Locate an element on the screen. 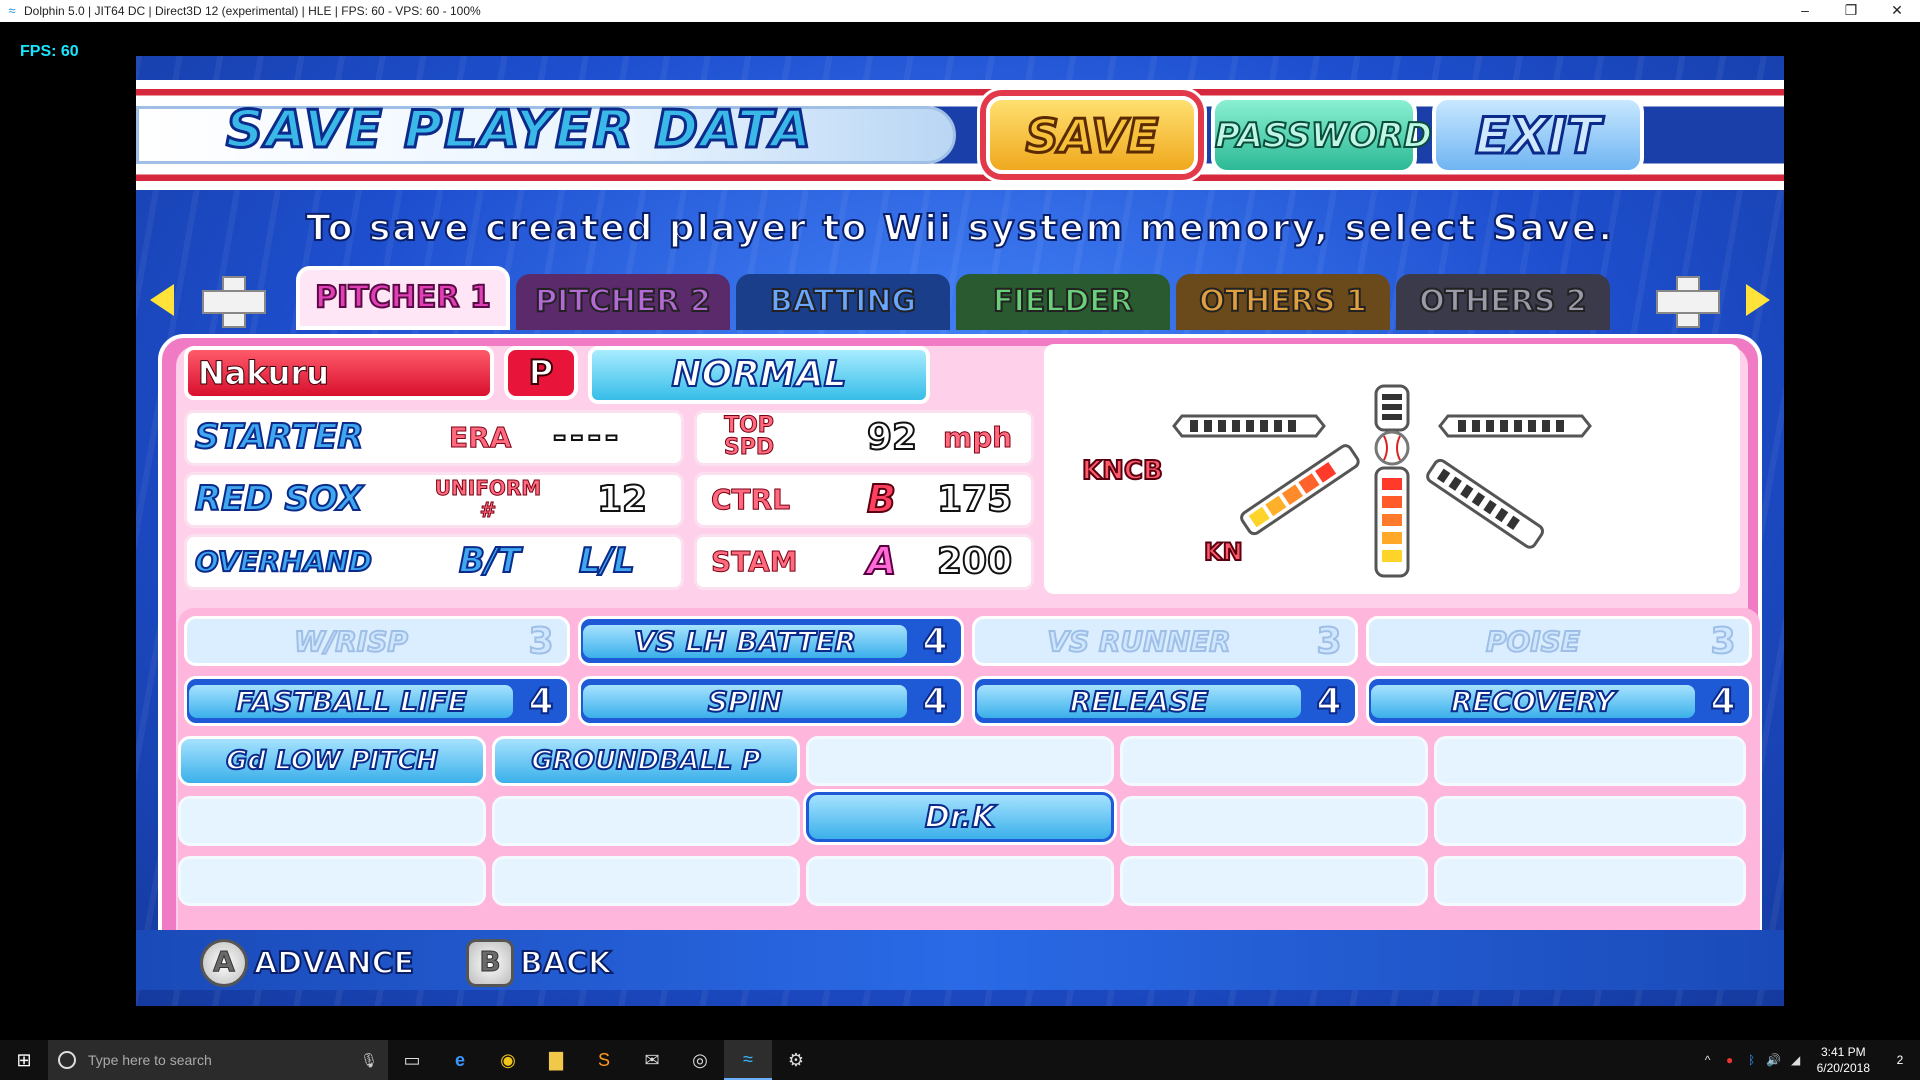 The width and height of the screenshot is (1920, 1080). tab-batting: BATTING is located at coordinates (843, 302).